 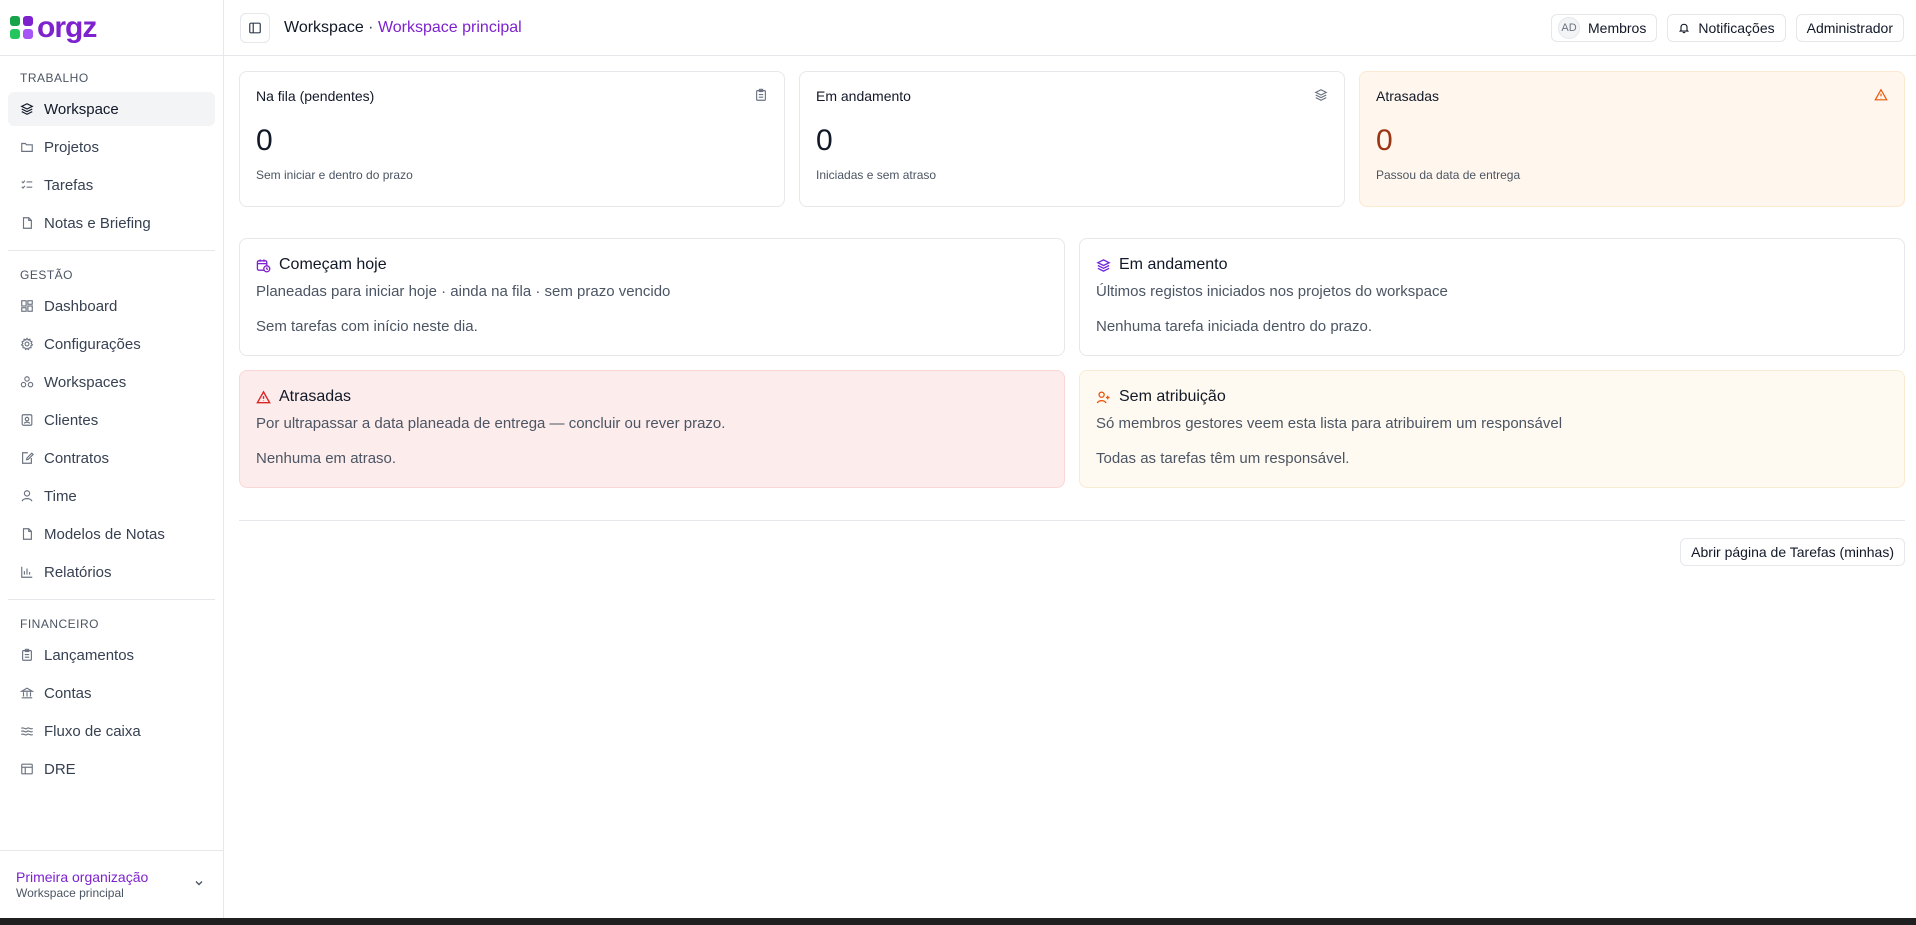 What do you see at coordinates (315, 396) in the screenshot?
I see `panel-title: Atrasadas` at bounding box center [315, 396].